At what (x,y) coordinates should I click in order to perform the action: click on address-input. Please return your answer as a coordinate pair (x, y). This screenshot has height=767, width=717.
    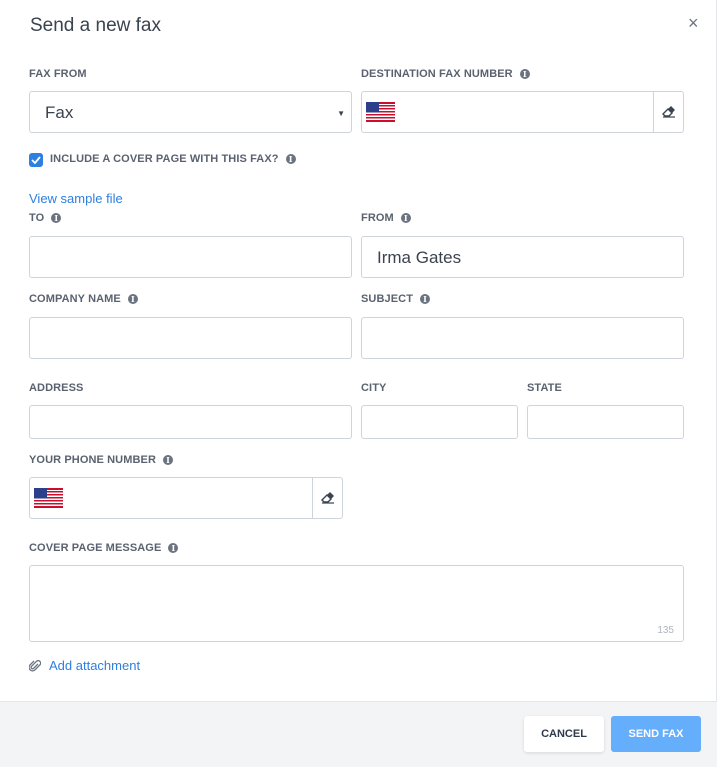
    Looking at the image, I should click on (190, 422).